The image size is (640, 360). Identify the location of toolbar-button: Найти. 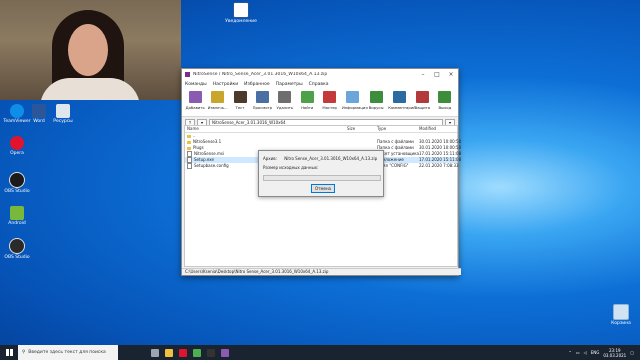
(307, 102).